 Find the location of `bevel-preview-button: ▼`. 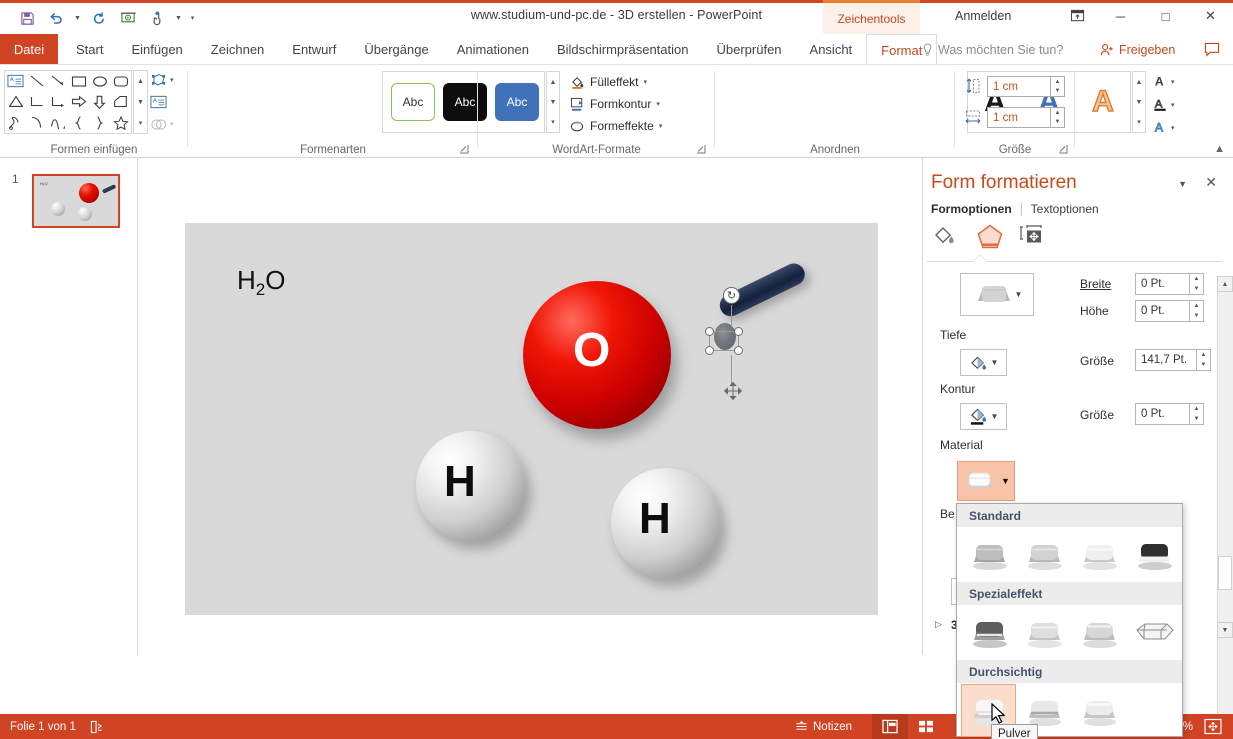

bevel-preview-button: ▼ is located at coordinates (997, 294).